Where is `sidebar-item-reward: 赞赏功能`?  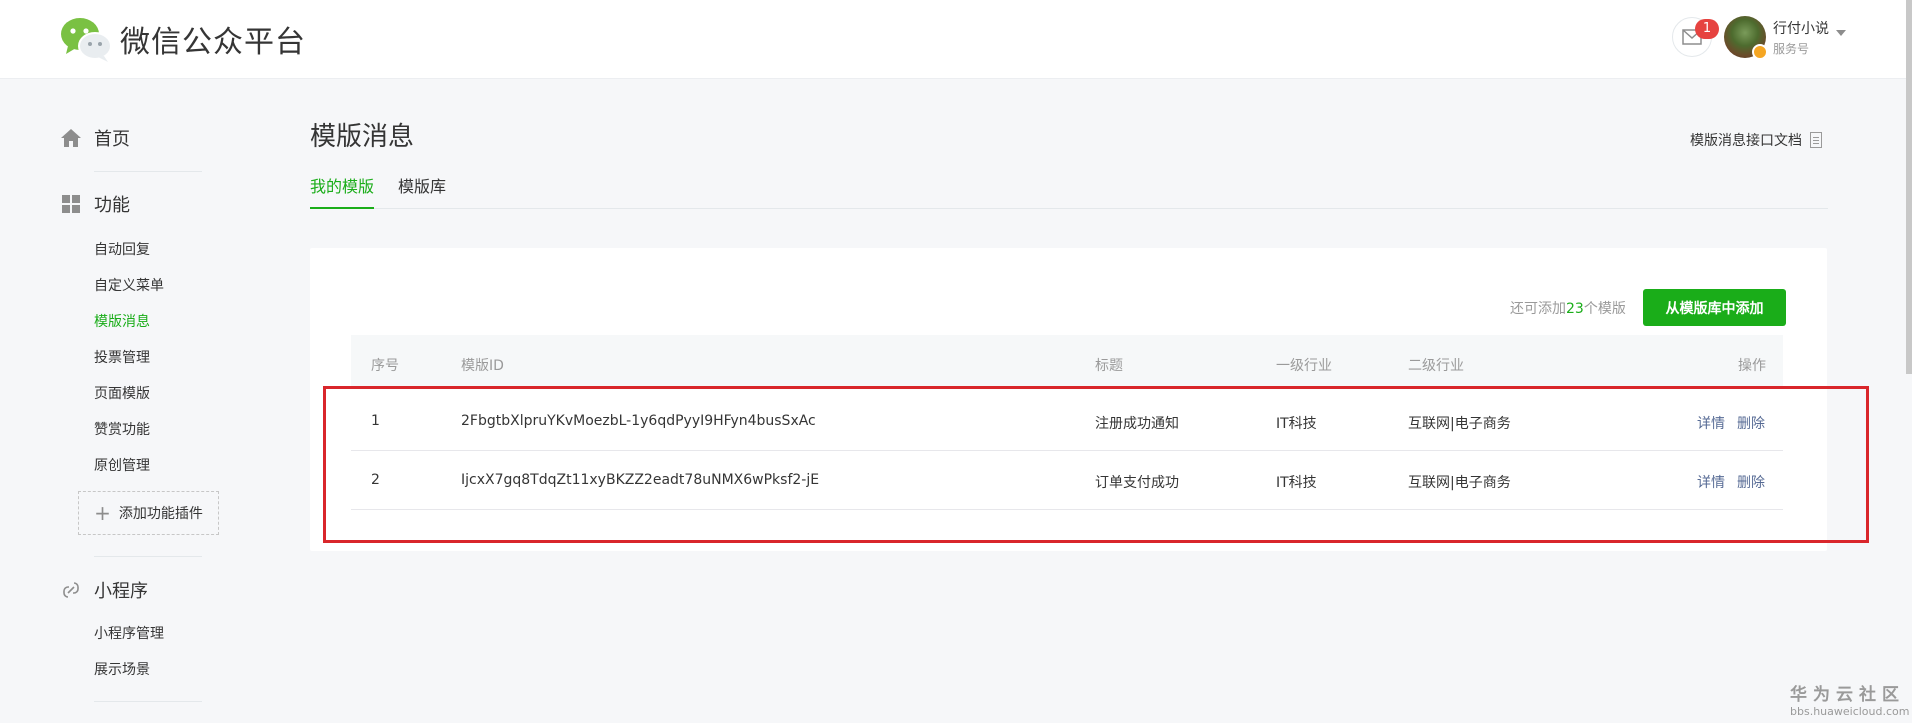
sidebar-item-reward: 赞赏功能 is located at coordinates (122, 429).